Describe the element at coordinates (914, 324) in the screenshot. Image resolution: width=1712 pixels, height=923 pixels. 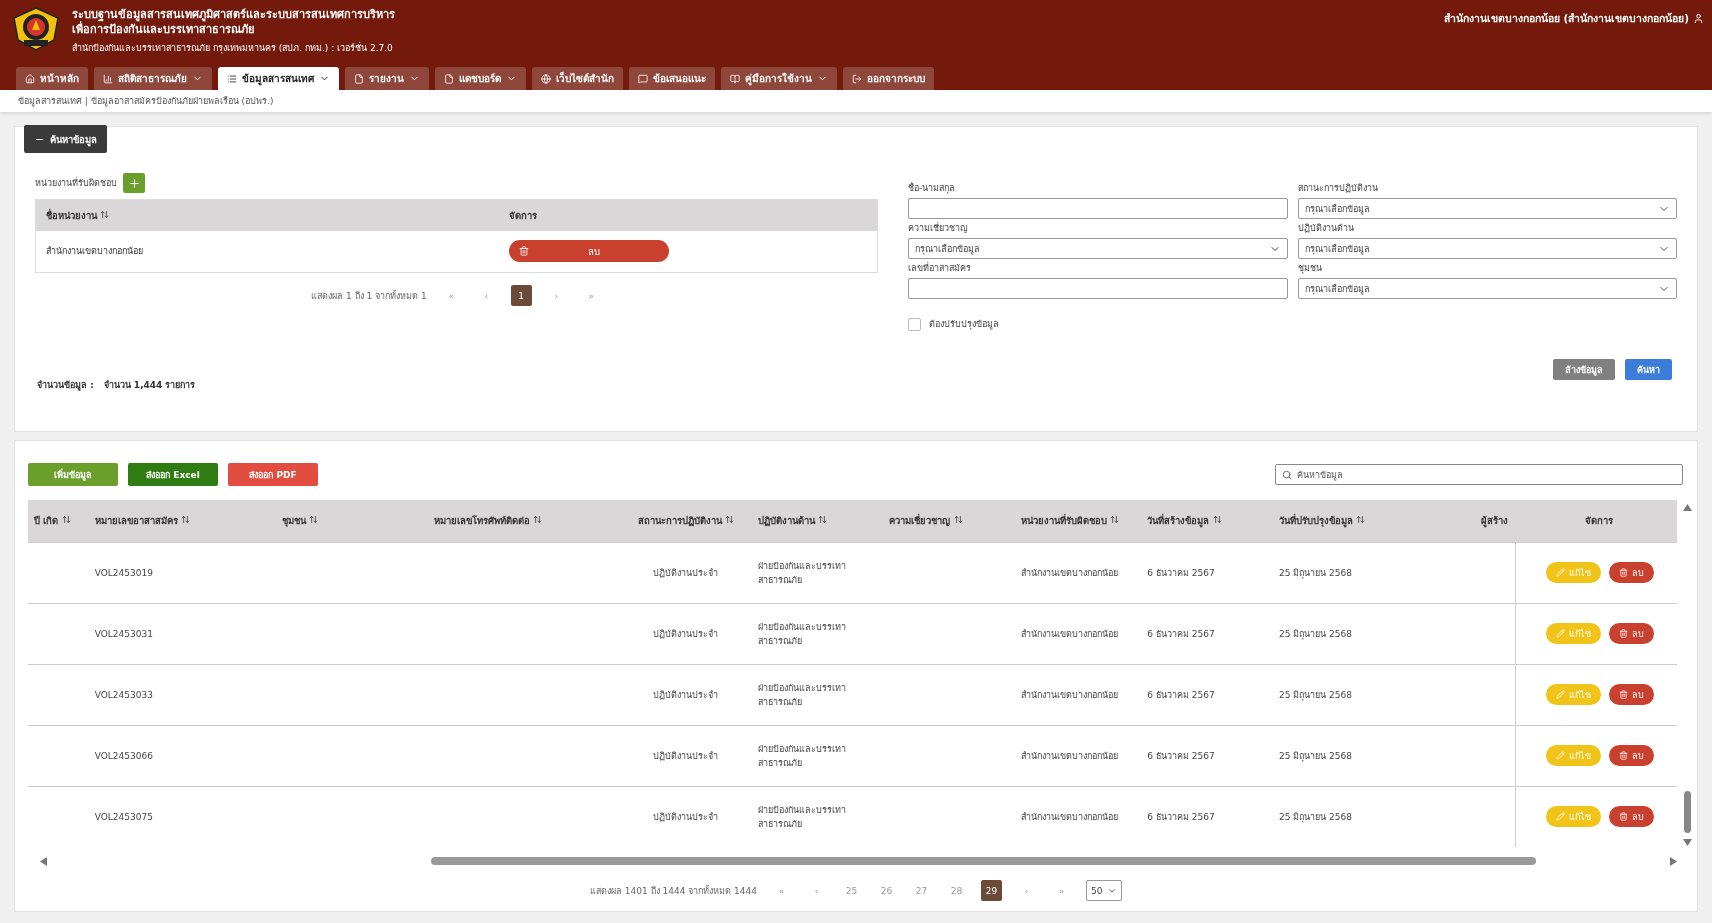
I see `checkbox` at that location.